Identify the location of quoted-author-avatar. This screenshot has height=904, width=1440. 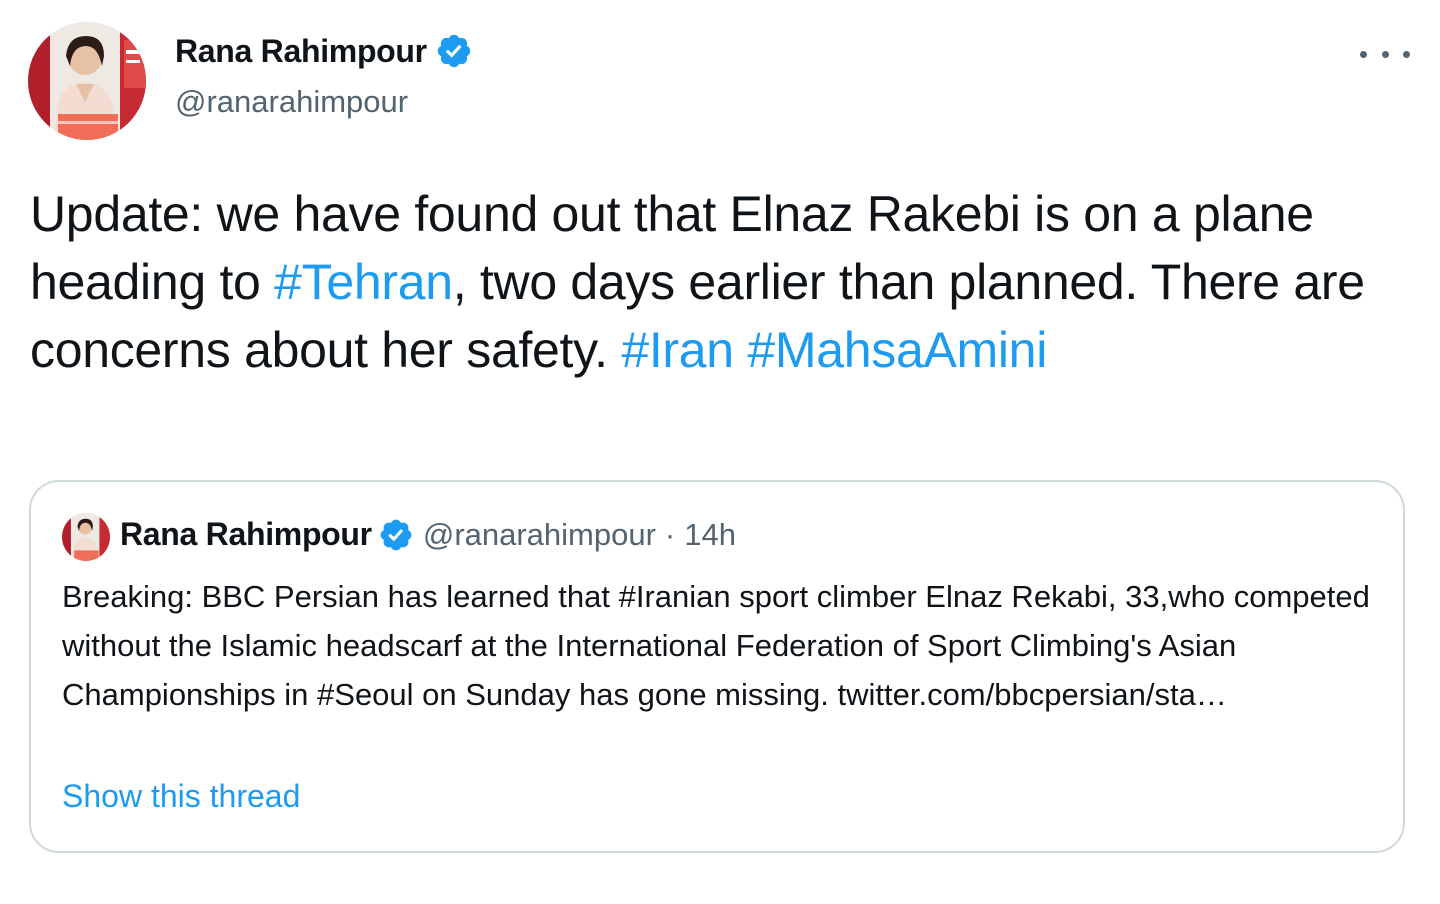
(86, 537).